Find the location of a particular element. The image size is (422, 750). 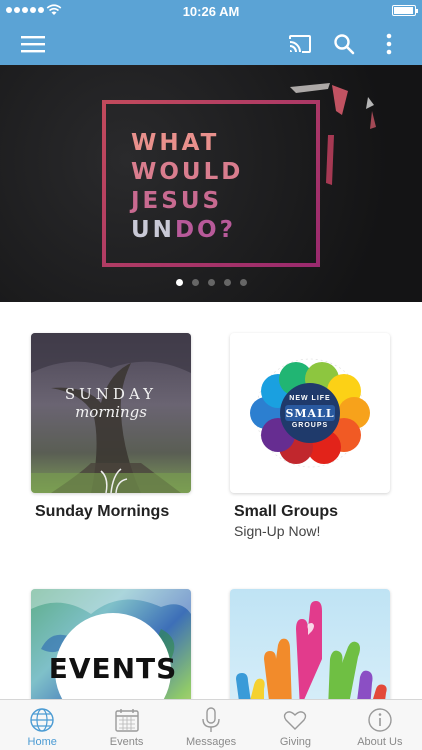

tab-events: Events is located at coordinates (126, 725).